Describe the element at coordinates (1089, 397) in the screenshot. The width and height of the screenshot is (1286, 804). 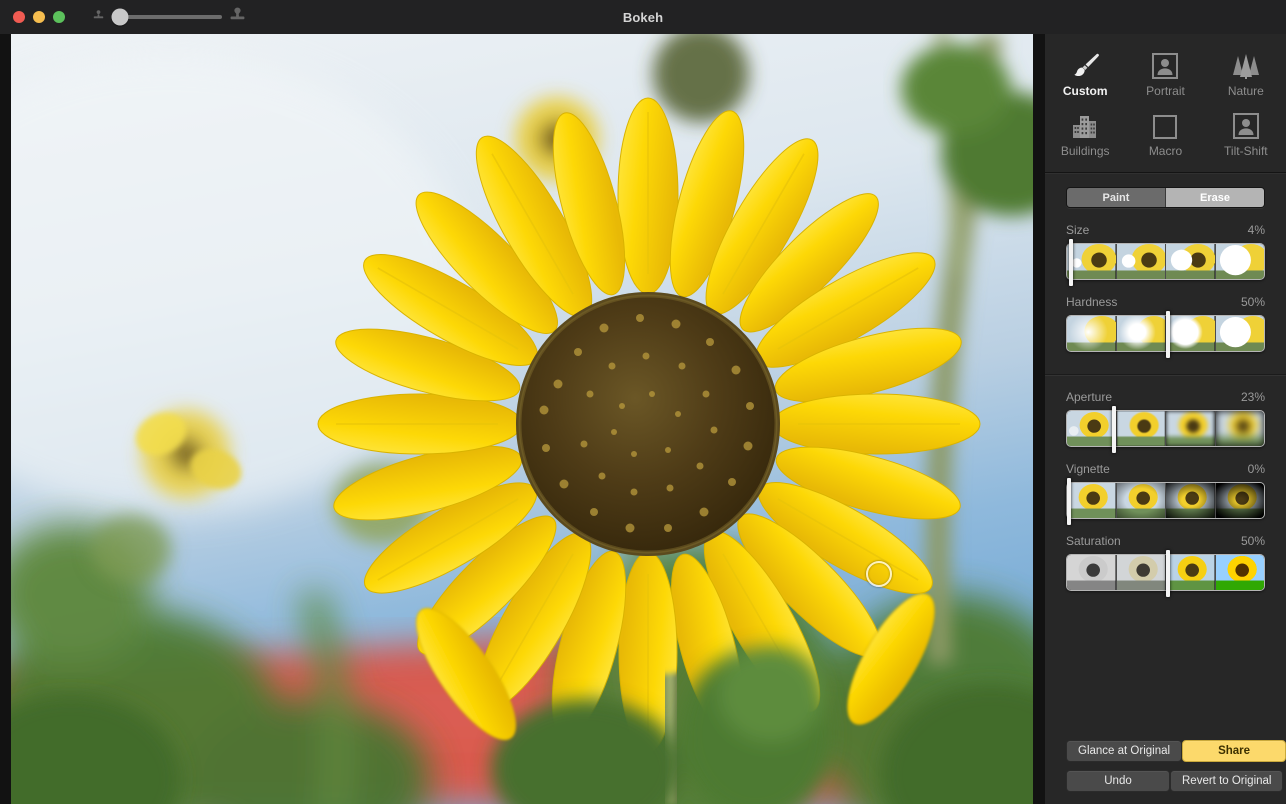
I see `slider-label: Aperture` at that location.